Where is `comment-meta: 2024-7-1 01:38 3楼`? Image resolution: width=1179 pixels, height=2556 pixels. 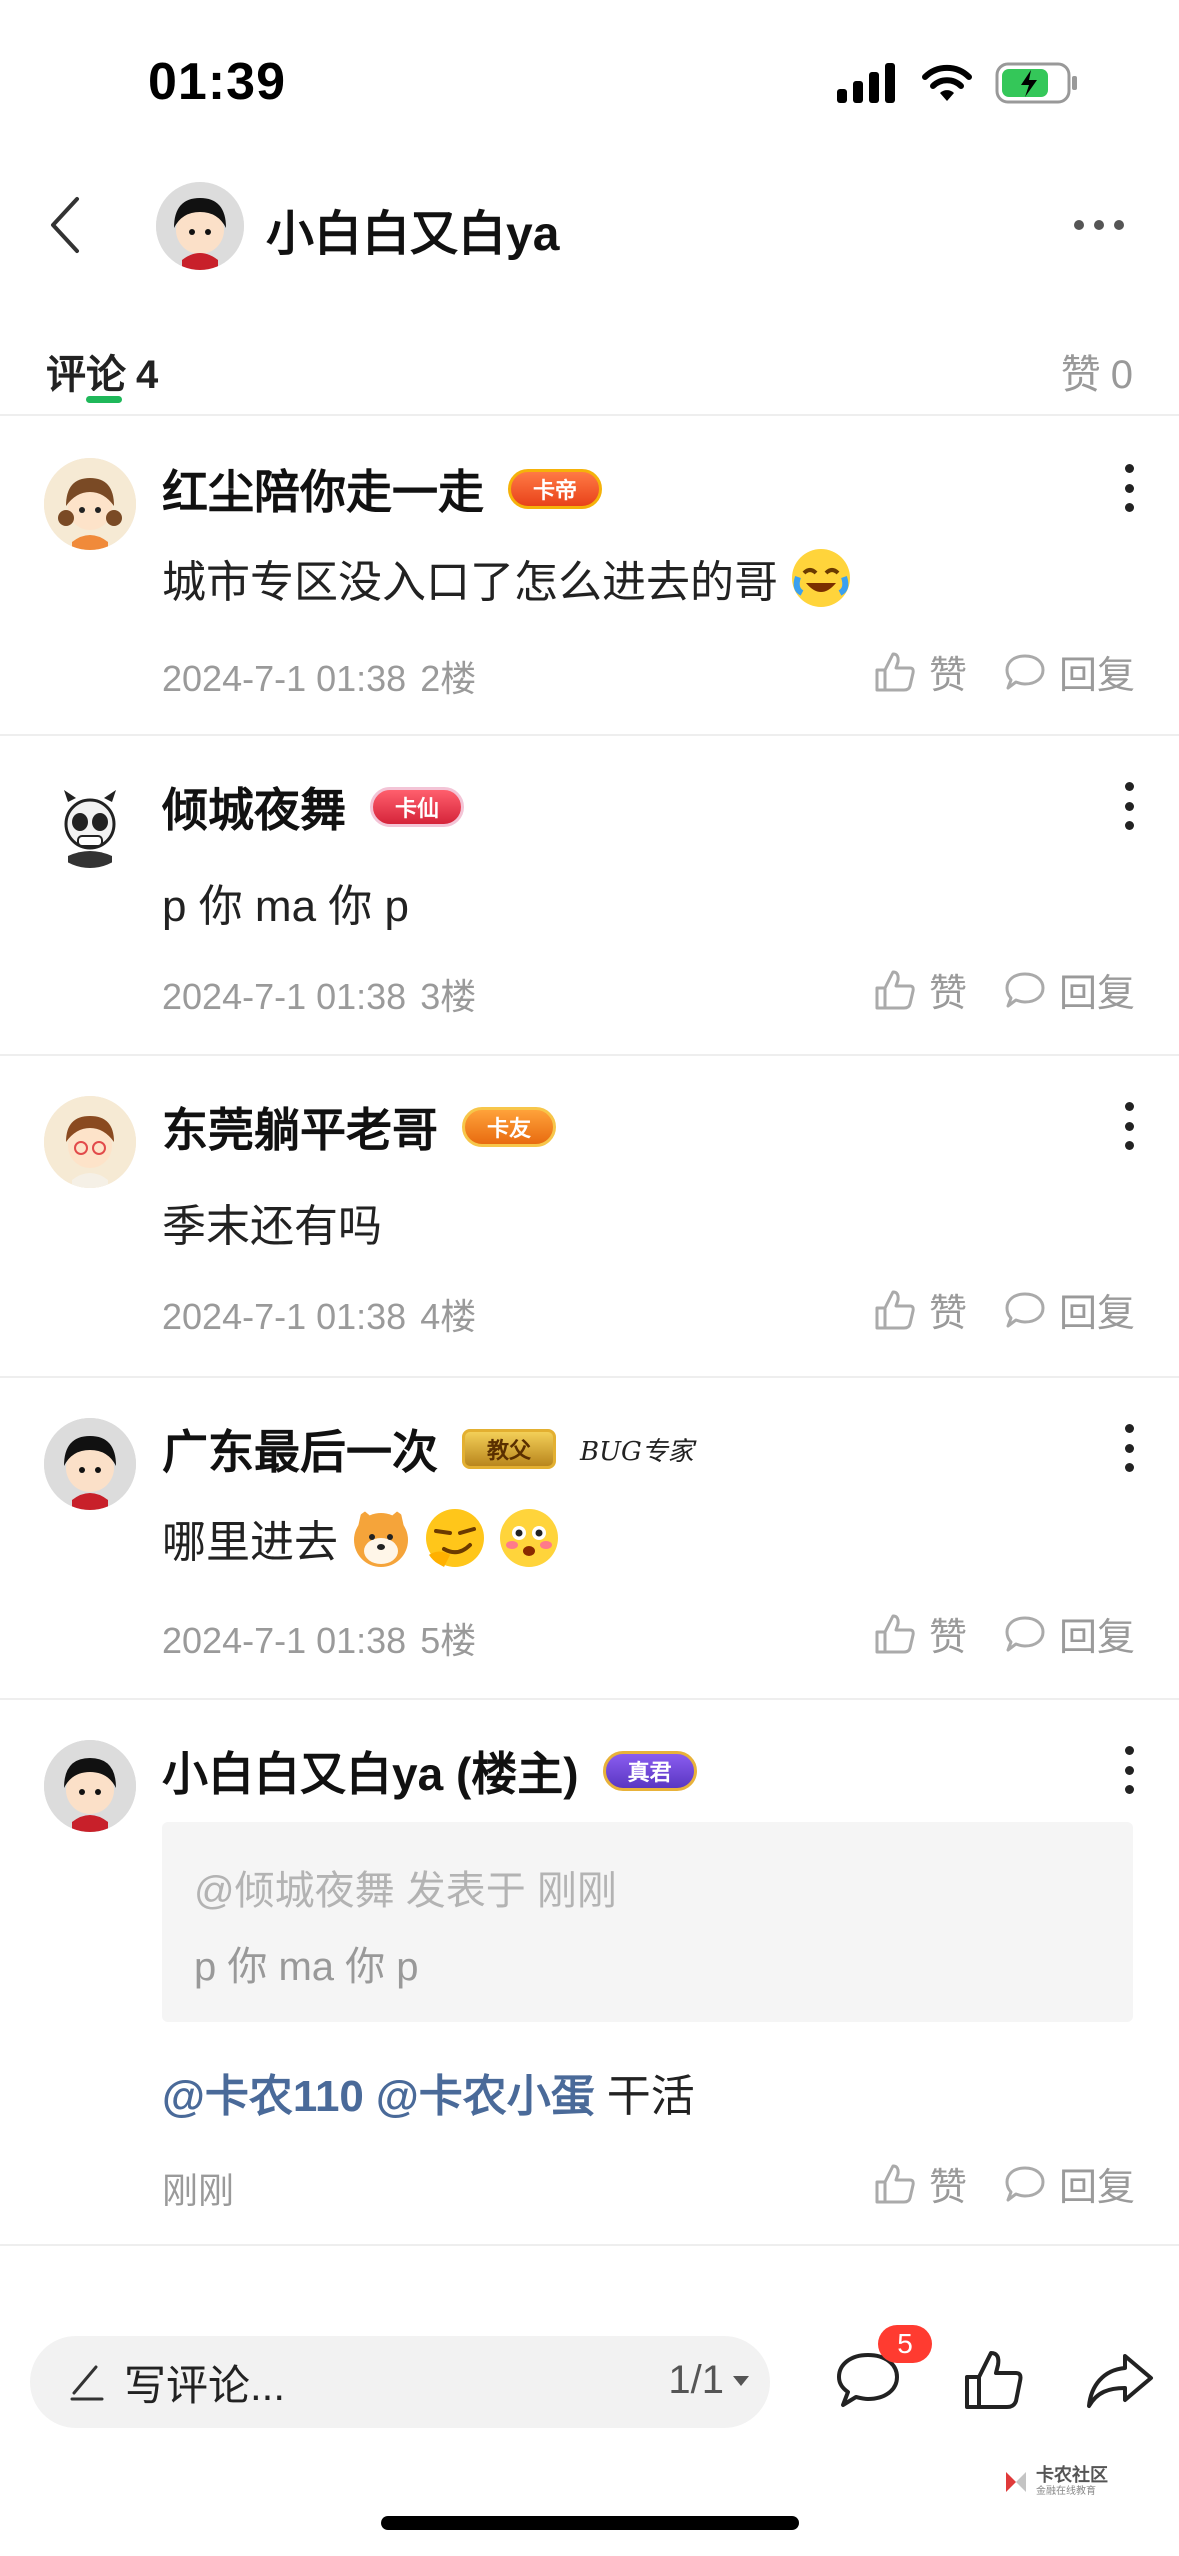
comment-meta: 2024-7-1 01:38 3楼 is located at coordinates (319, 994).